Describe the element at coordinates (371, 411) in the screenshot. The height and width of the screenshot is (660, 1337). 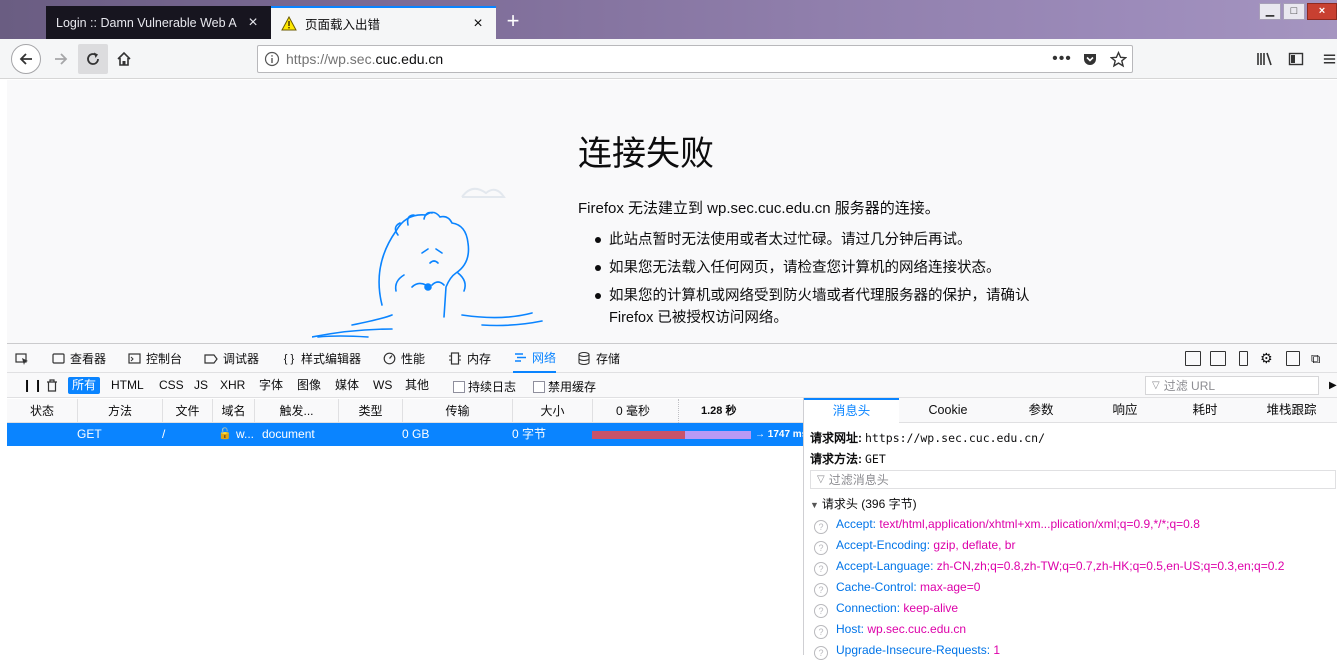
I see `col-type: 类型` at that location.